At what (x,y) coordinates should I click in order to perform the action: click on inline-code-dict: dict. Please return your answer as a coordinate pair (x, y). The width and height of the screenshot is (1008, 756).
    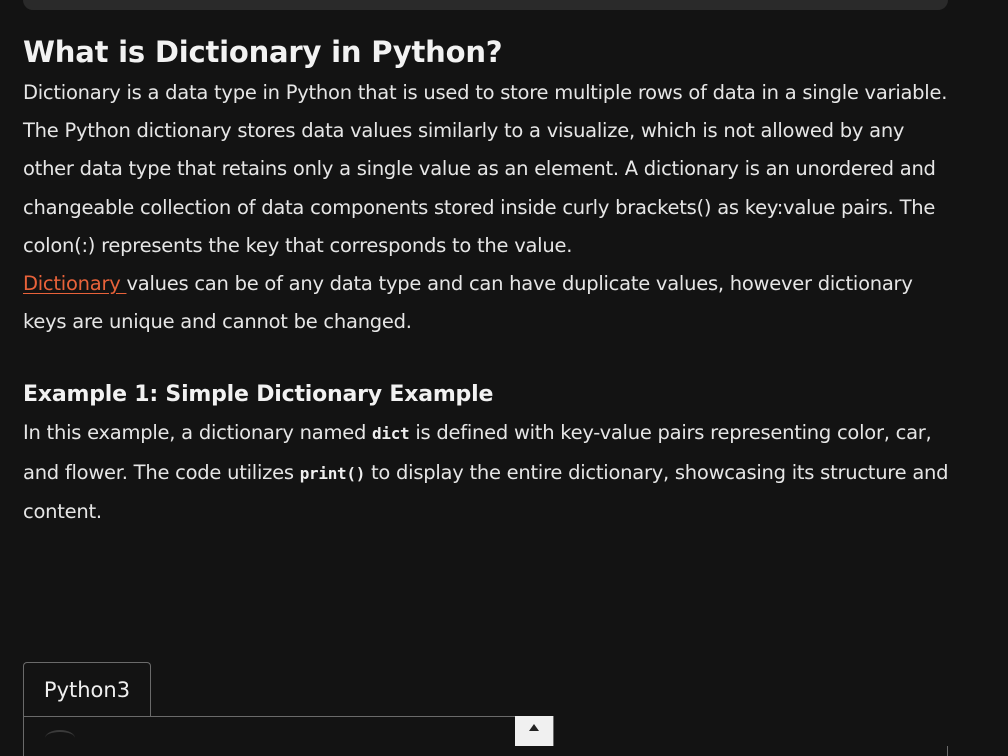
    Looking at the image, I should click on (391, 434).